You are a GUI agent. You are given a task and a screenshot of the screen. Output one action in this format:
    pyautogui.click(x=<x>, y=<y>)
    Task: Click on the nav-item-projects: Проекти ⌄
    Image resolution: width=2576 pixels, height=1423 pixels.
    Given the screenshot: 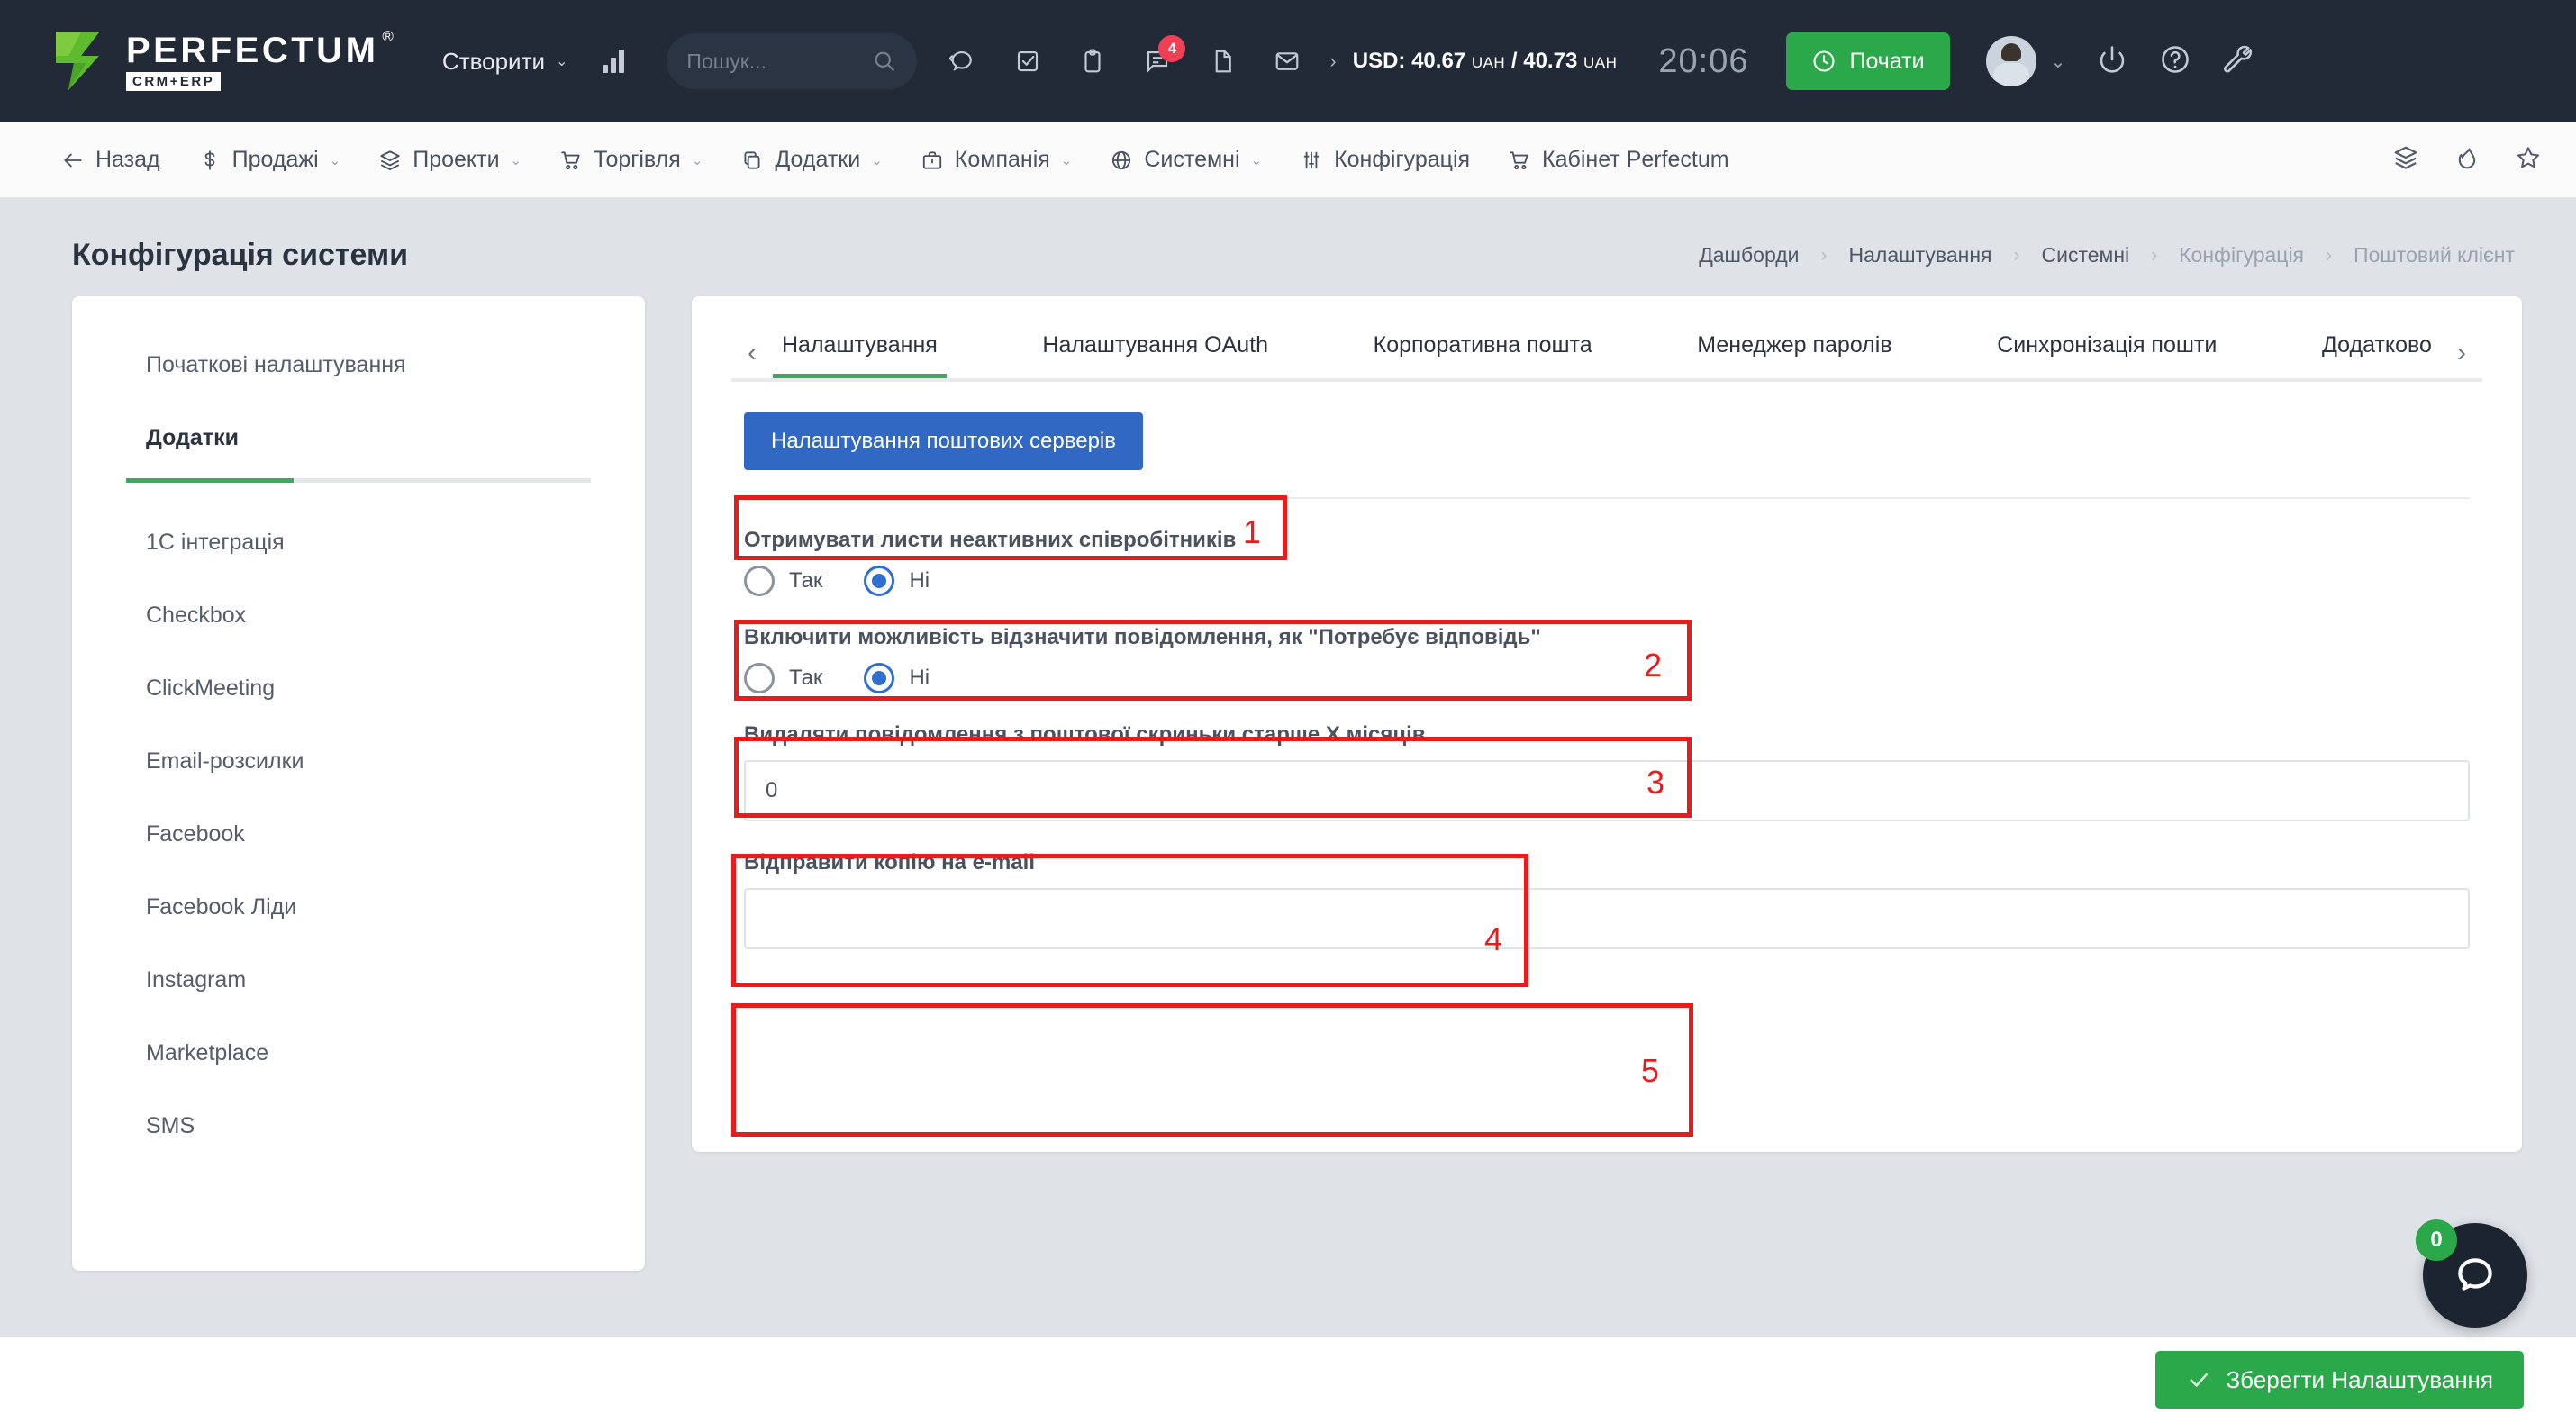 What is the action you would take?
    pyautogui.click(x=450, y=160)
    